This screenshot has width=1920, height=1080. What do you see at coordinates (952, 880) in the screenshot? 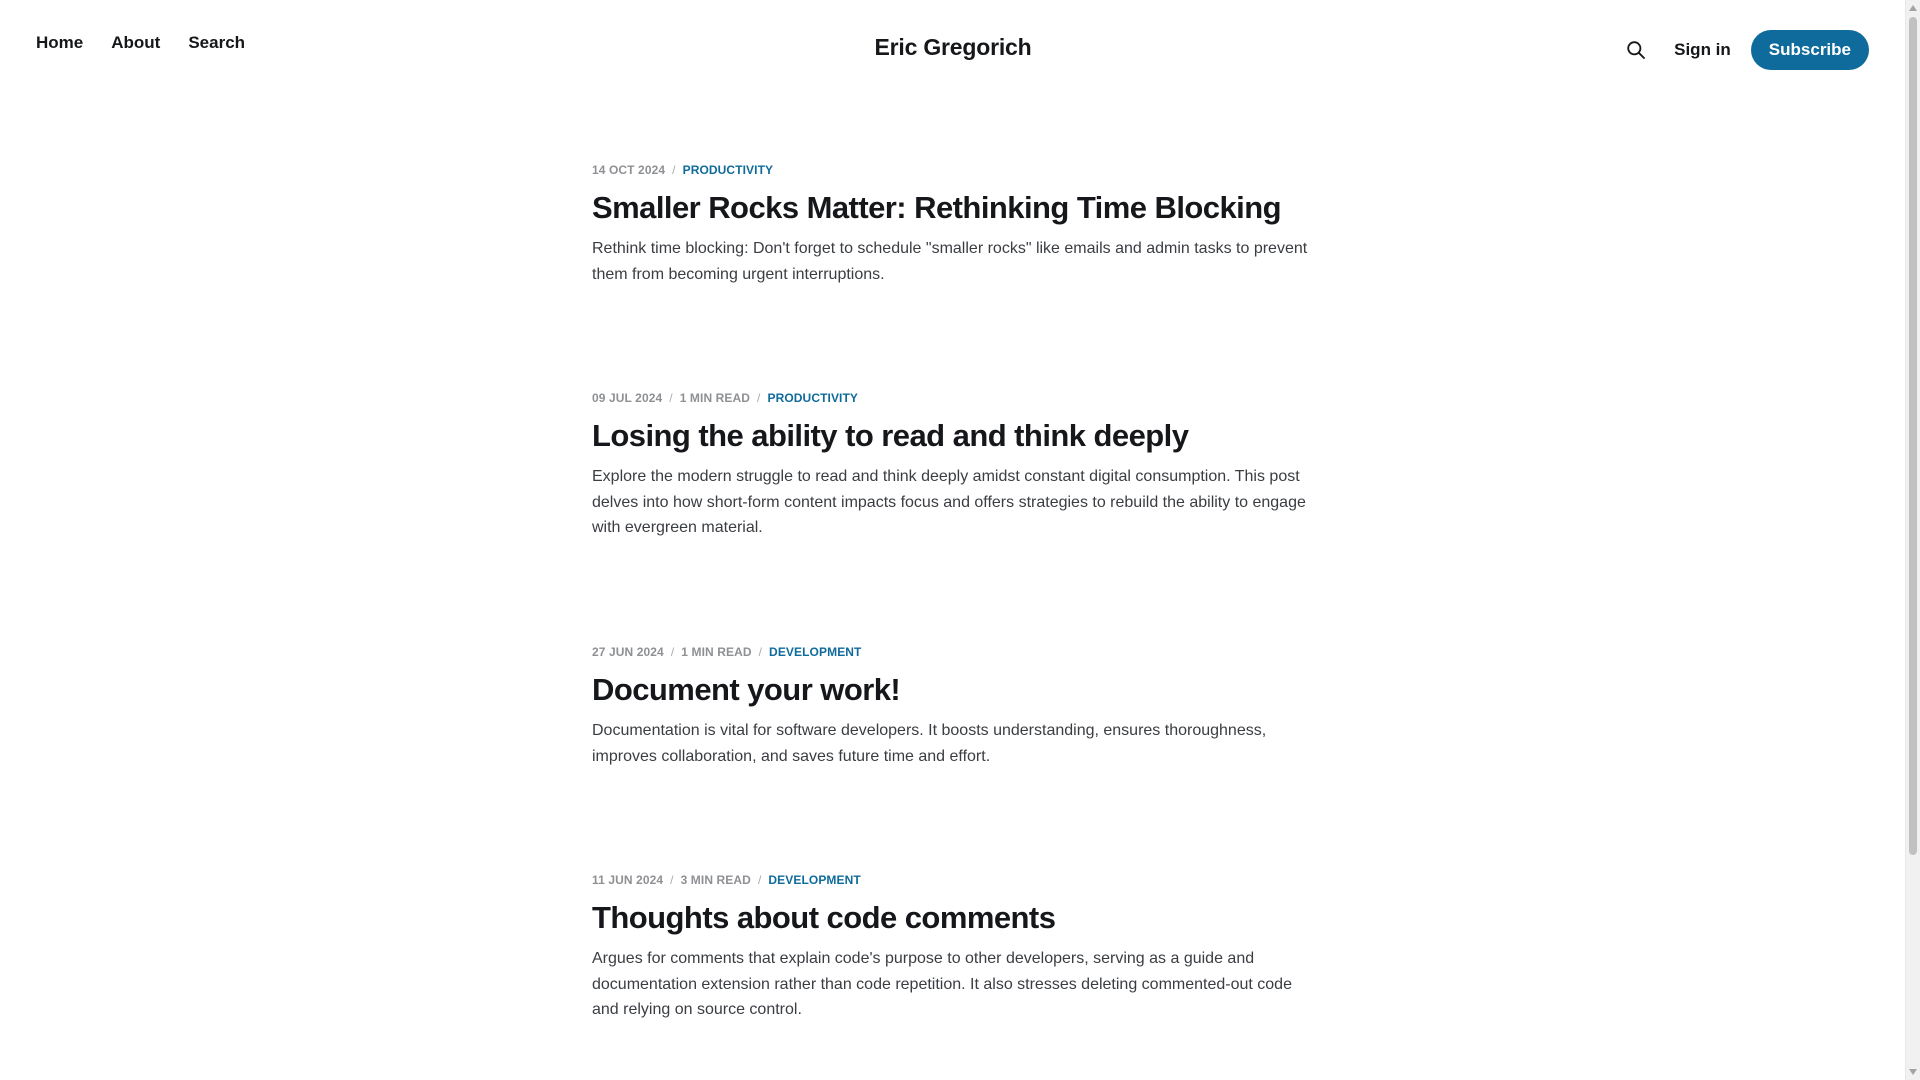
I see `post-meta: 11 JUN 2024 / 3 MIN READ / DEVELOPMENT` at bounding box center [952, 880].